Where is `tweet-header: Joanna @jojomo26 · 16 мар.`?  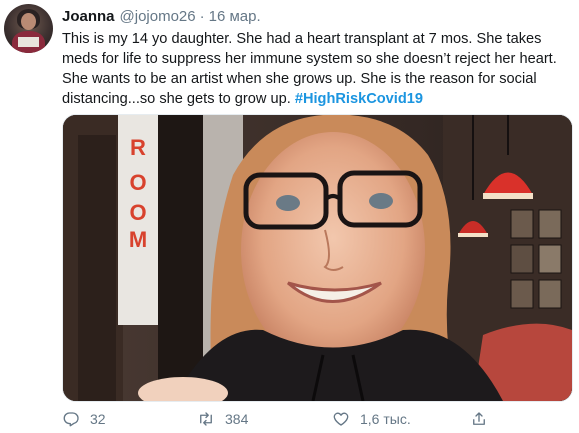 tweet-header: Joanna @jojomo26 · 16 мар. is located at coordinates (161, 18).